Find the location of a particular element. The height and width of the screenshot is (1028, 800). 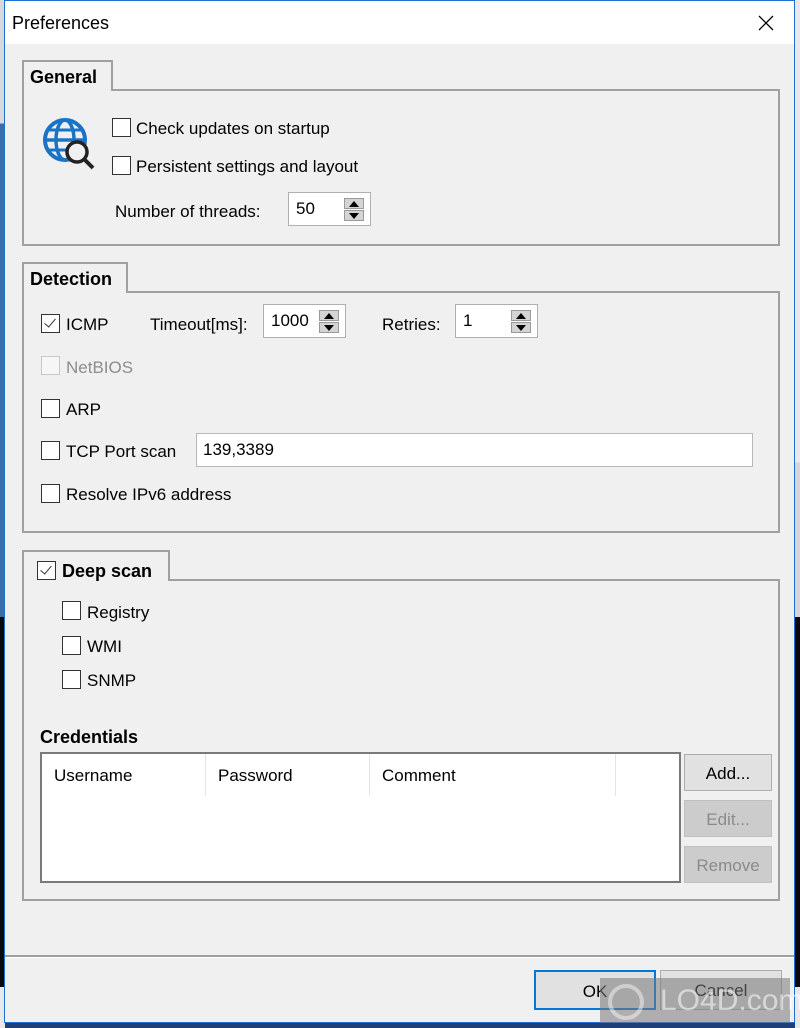

snmp-label: SNMP is located at coordinates (111, 681).